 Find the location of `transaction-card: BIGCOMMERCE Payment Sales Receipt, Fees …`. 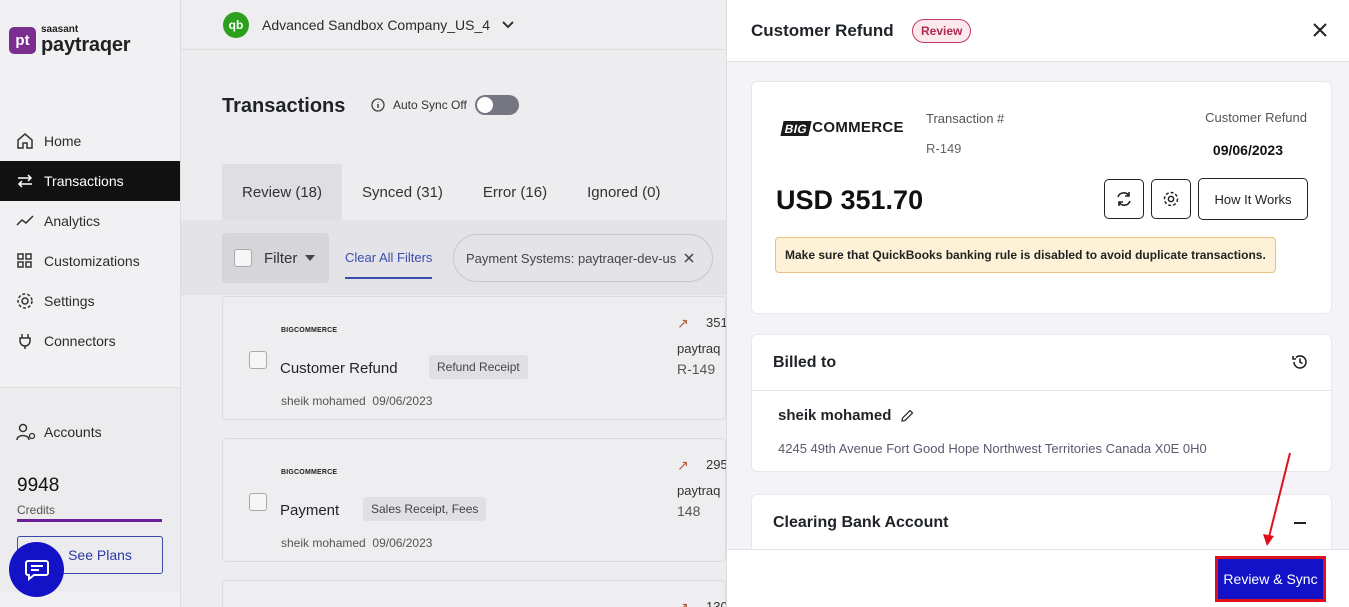

transaction-card: BIGCOMMERCE Payment Sales Receipt, Fees … is located at coordinates (475, 500).